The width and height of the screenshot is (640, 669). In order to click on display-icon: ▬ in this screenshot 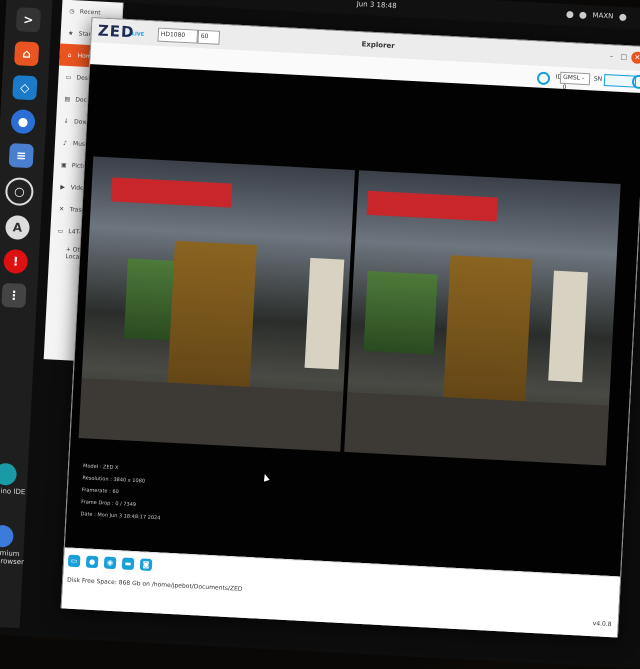, I will do `click(128, 563)`.